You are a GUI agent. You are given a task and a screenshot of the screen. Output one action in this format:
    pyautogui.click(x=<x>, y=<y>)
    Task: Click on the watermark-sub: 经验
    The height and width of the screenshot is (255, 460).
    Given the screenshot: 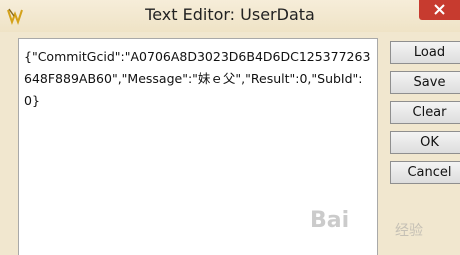 What is the action you would take?
    pyautogui.click(x=409, y=231)
    